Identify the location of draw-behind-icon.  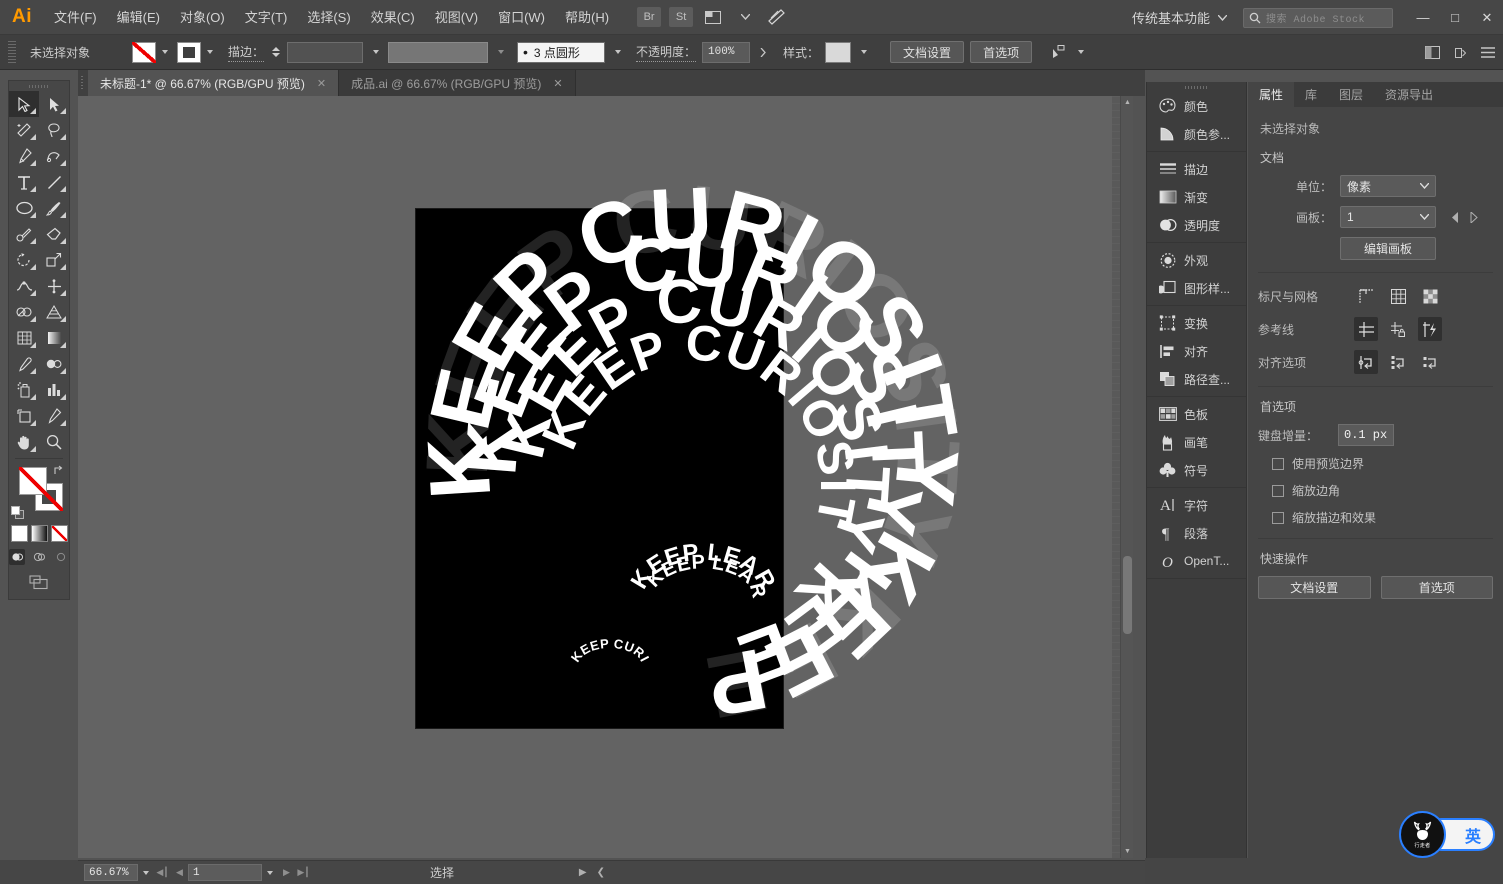
(39, 557).